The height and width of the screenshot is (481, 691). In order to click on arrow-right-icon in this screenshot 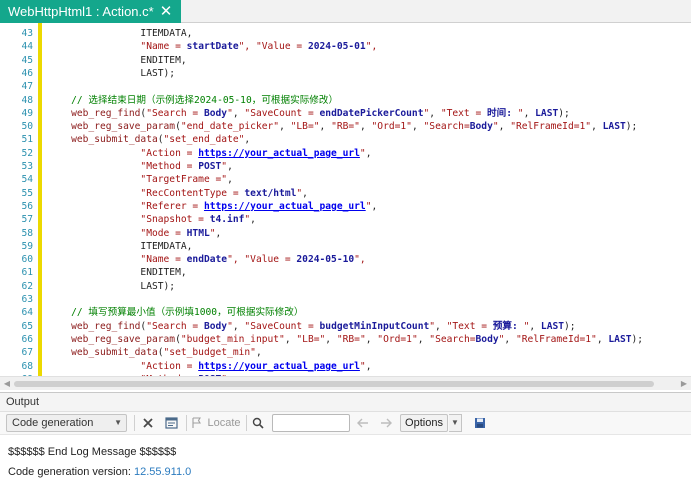, I will do `click(386, 423)`.